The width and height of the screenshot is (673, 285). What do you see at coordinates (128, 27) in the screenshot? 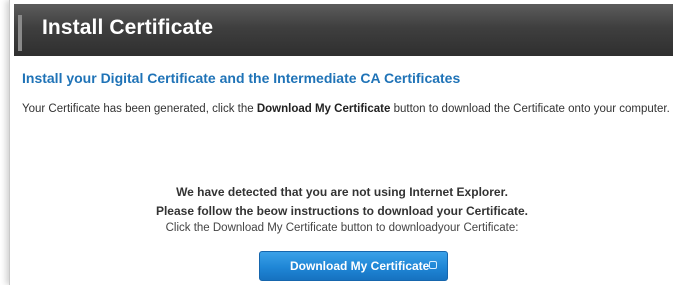
I see `page-title: Install Certificate` at bounding box center [128, 27].